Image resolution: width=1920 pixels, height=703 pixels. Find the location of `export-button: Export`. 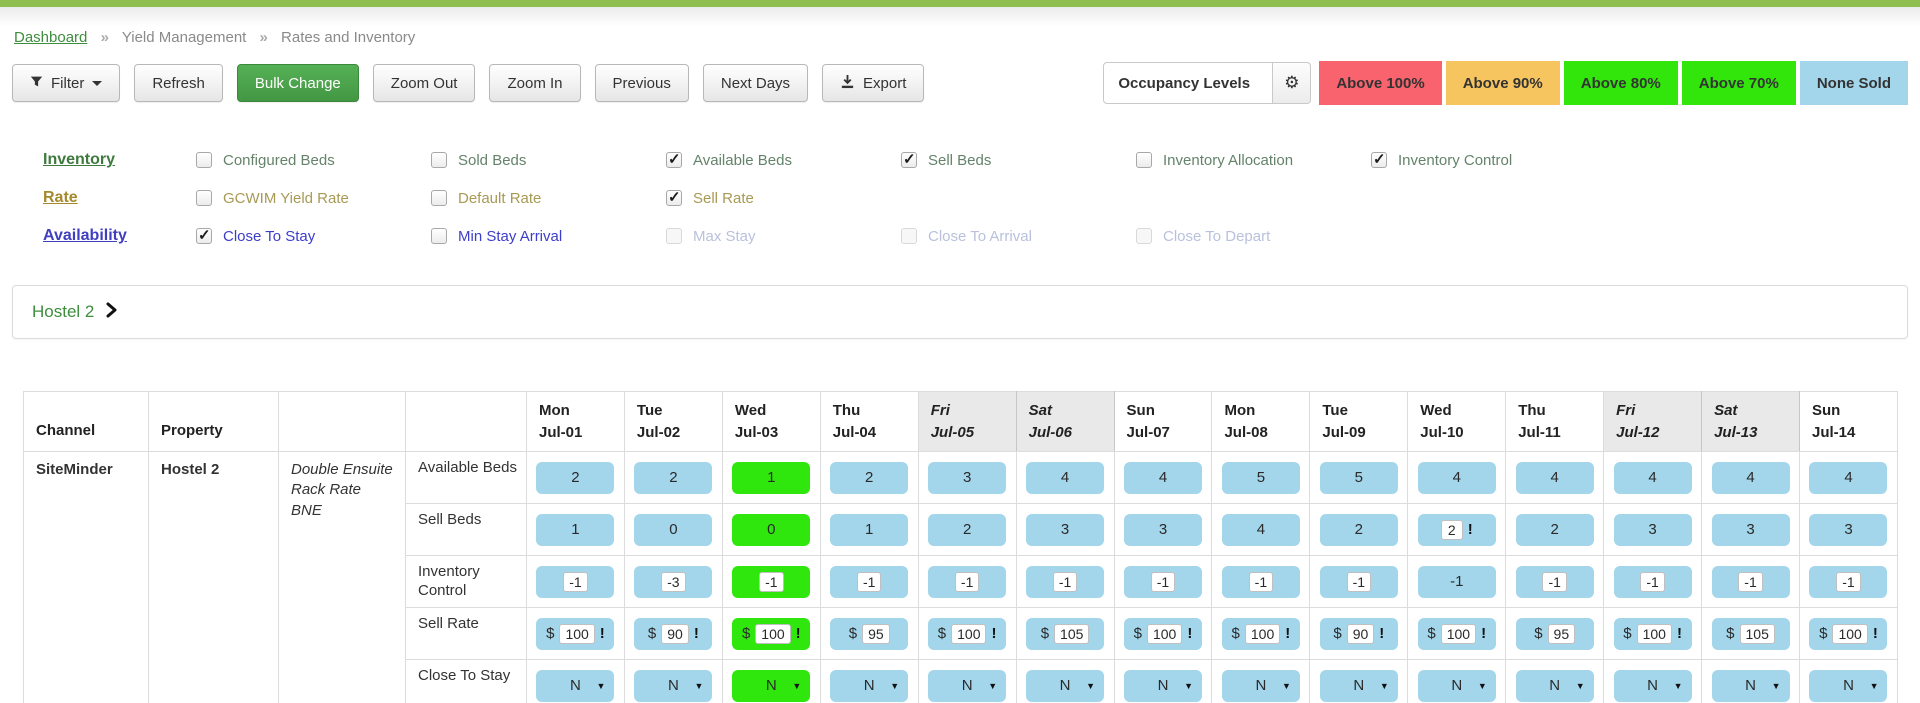

export-button: Export is located at coordinates (873, 83).